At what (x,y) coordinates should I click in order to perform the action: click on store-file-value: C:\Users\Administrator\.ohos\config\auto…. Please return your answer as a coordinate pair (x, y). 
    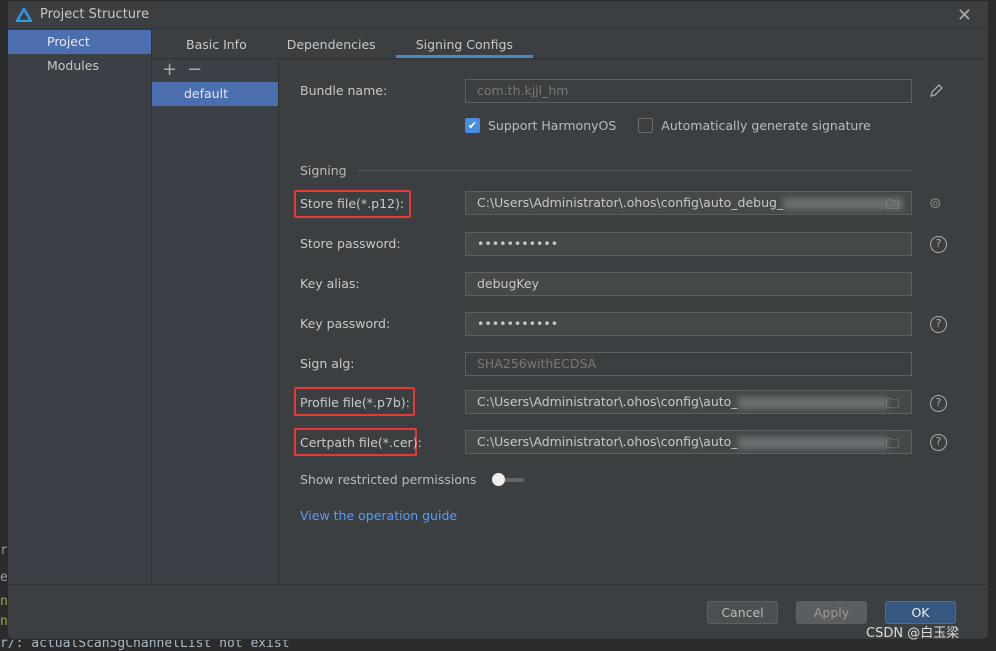
    Looking at the image, I should click on (630, 202).